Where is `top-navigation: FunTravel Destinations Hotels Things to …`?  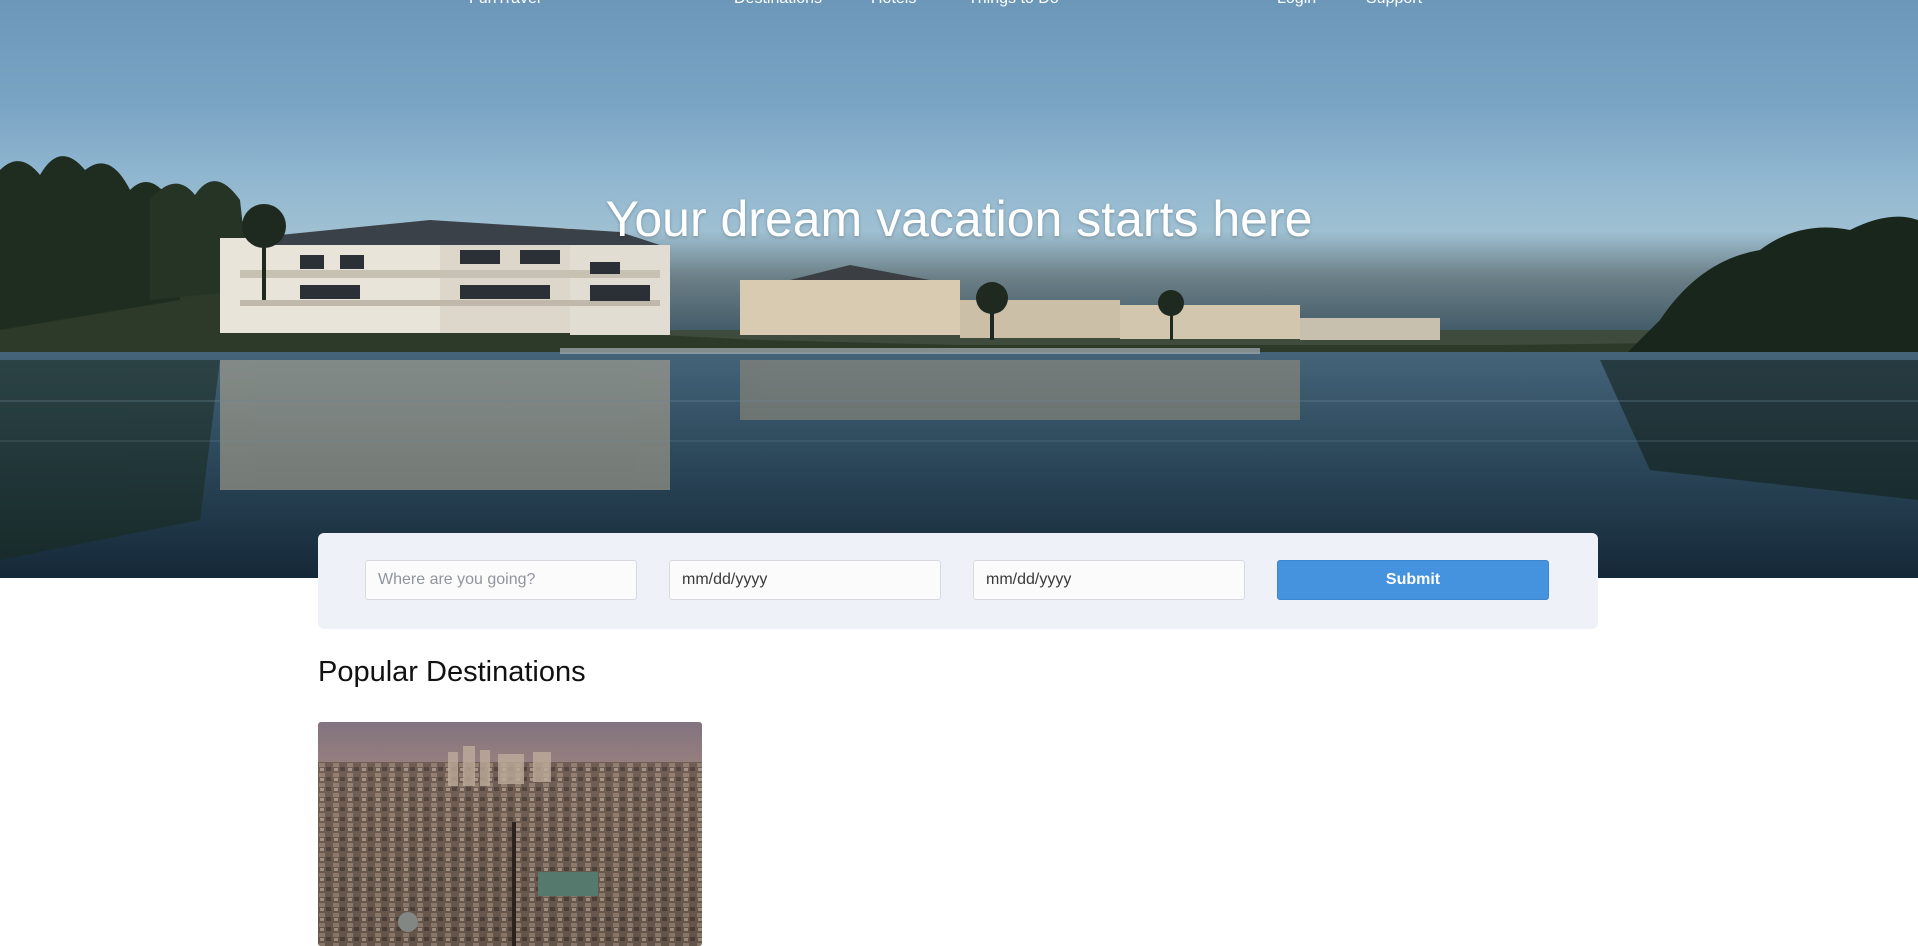 top-navigation: FunTravel Destinations Hotels Things to … is located at coordinates (959, 6).